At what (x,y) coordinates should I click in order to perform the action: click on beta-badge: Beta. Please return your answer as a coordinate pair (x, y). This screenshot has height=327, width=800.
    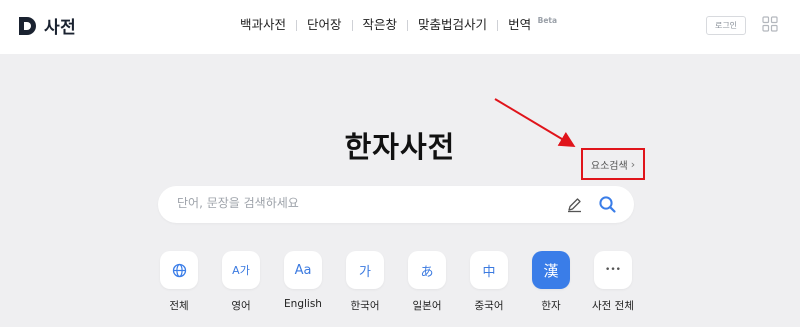
    Looking at the image, I should click on (547, 20).